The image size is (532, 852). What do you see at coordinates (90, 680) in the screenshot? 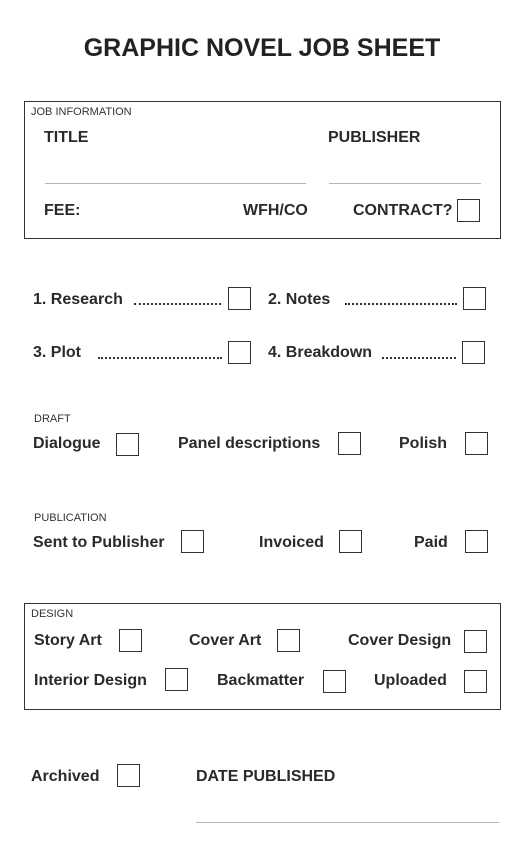
I see `design-interior-design-label: Interior Design` at bounding box center [90, 680].